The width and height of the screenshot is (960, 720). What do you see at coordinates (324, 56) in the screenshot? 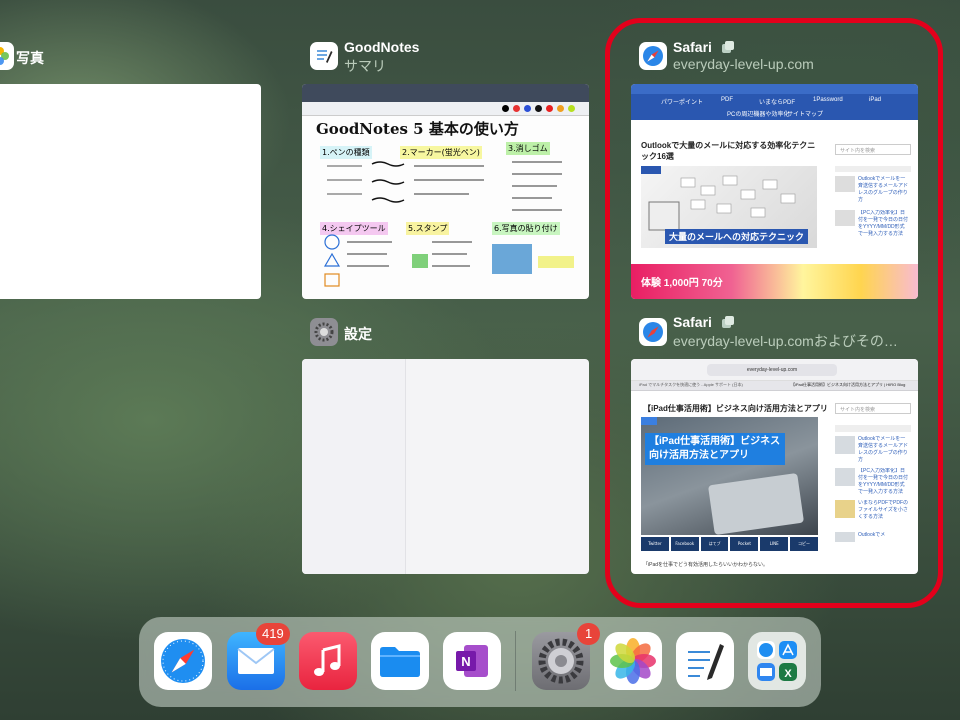
I see `goodnotes-app-icon` at bounding box center [324, 56].